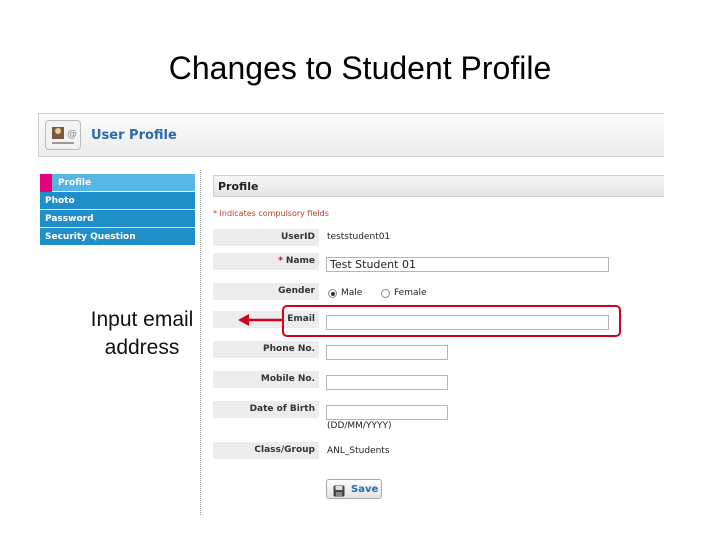 This screenshot has height=540, width=720. What do you see at coordinates (359, 237) in the screenshot?
I see `userid-value: teststudent01` at bounding box center [359, 237].